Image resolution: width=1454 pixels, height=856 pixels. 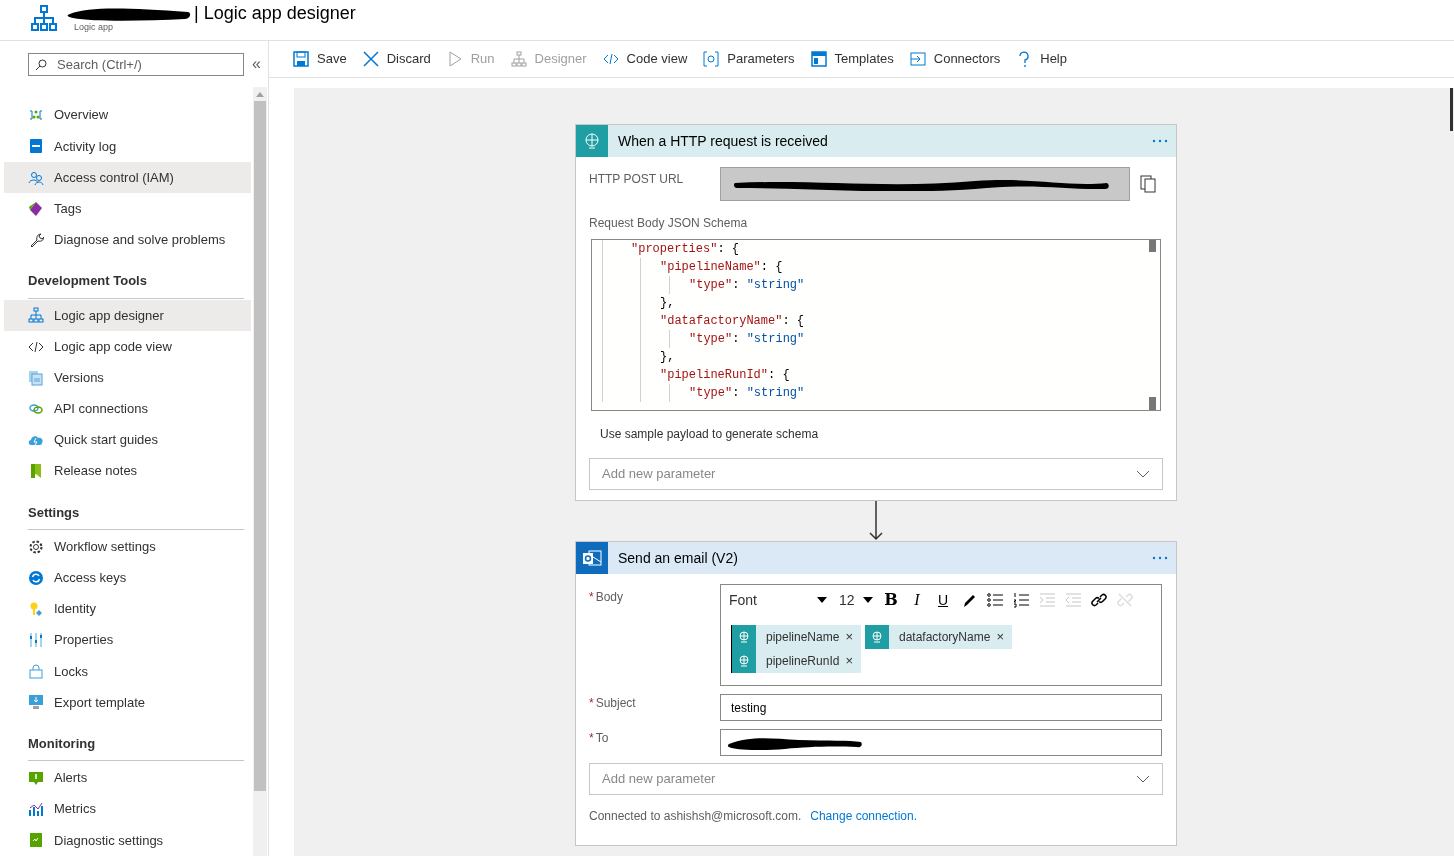 I want to click on toolbar-button: Templates, so click(x=852, y=59).